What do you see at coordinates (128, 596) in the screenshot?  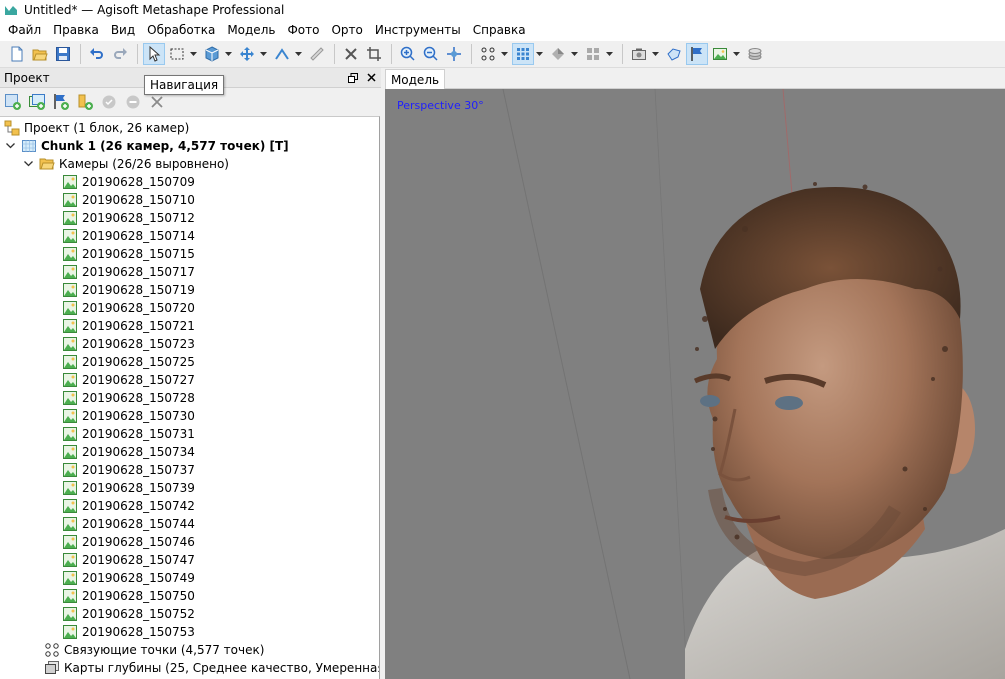 I see `camera-list-item: 20190628_150750` at bounding box center [128, 596].